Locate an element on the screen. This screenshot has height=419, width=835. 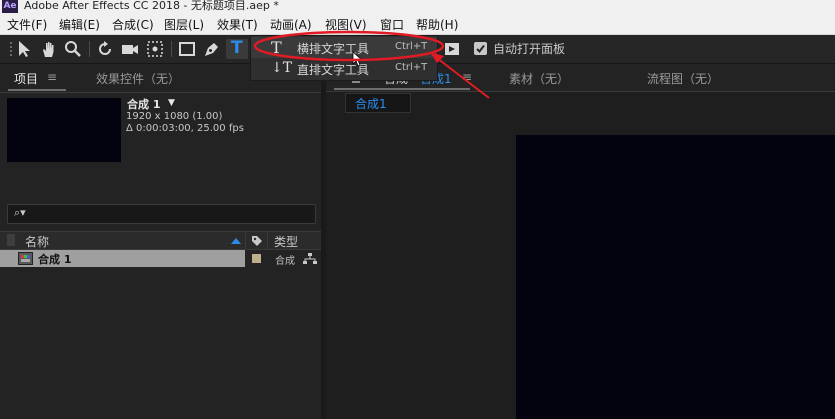
ae-logo-icon: Ae is located at coordinates (10, 6).